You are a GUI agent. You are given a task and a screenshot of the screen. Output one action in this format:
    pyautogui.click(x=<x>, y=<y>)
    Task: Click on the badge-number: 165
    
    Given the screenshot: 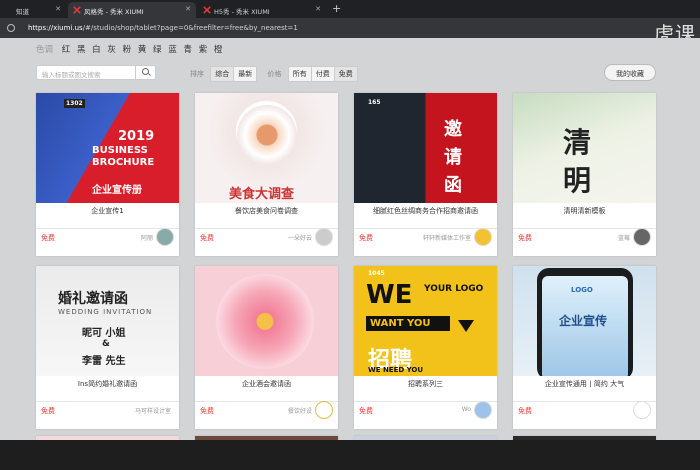 What is the action you would take?
    pyautogui.click(x=374, y=102)
    